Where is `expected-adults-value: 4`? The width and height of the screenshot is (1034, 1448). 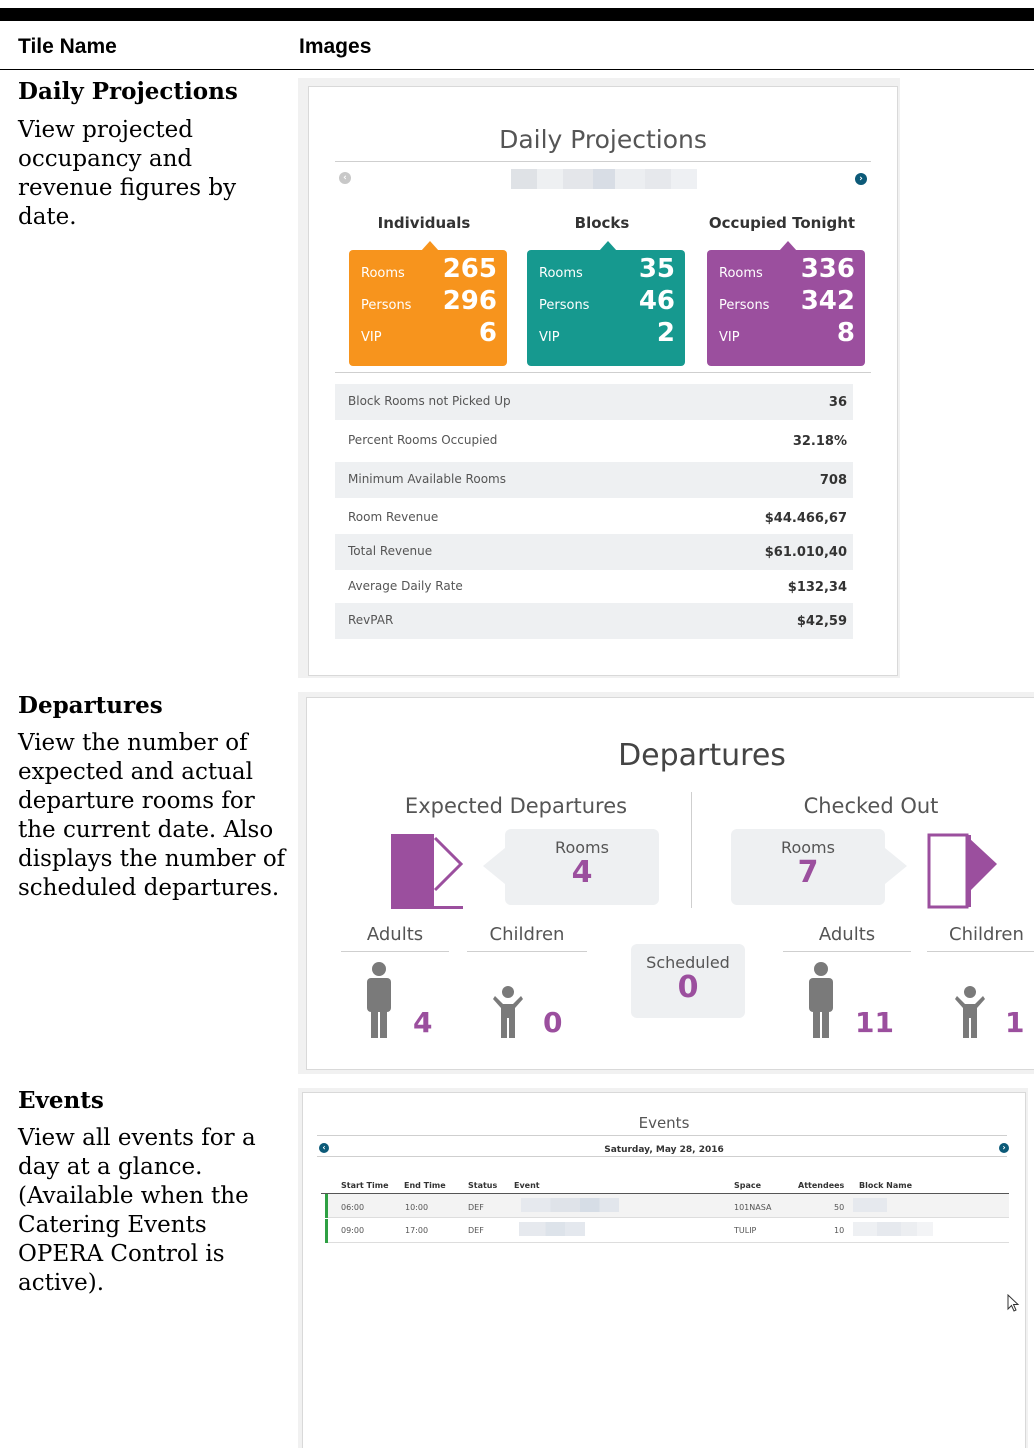
expected-adults-value: 4 is located at coordinates (423, 1022).